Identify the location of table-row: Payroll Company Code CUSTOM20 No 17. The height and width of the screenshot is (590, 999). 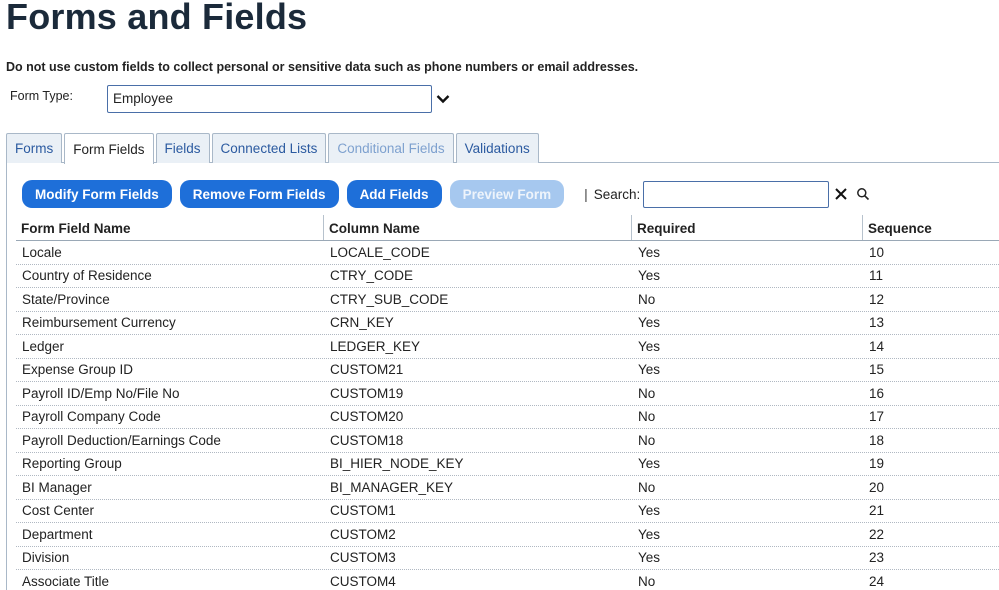
(507, 417).